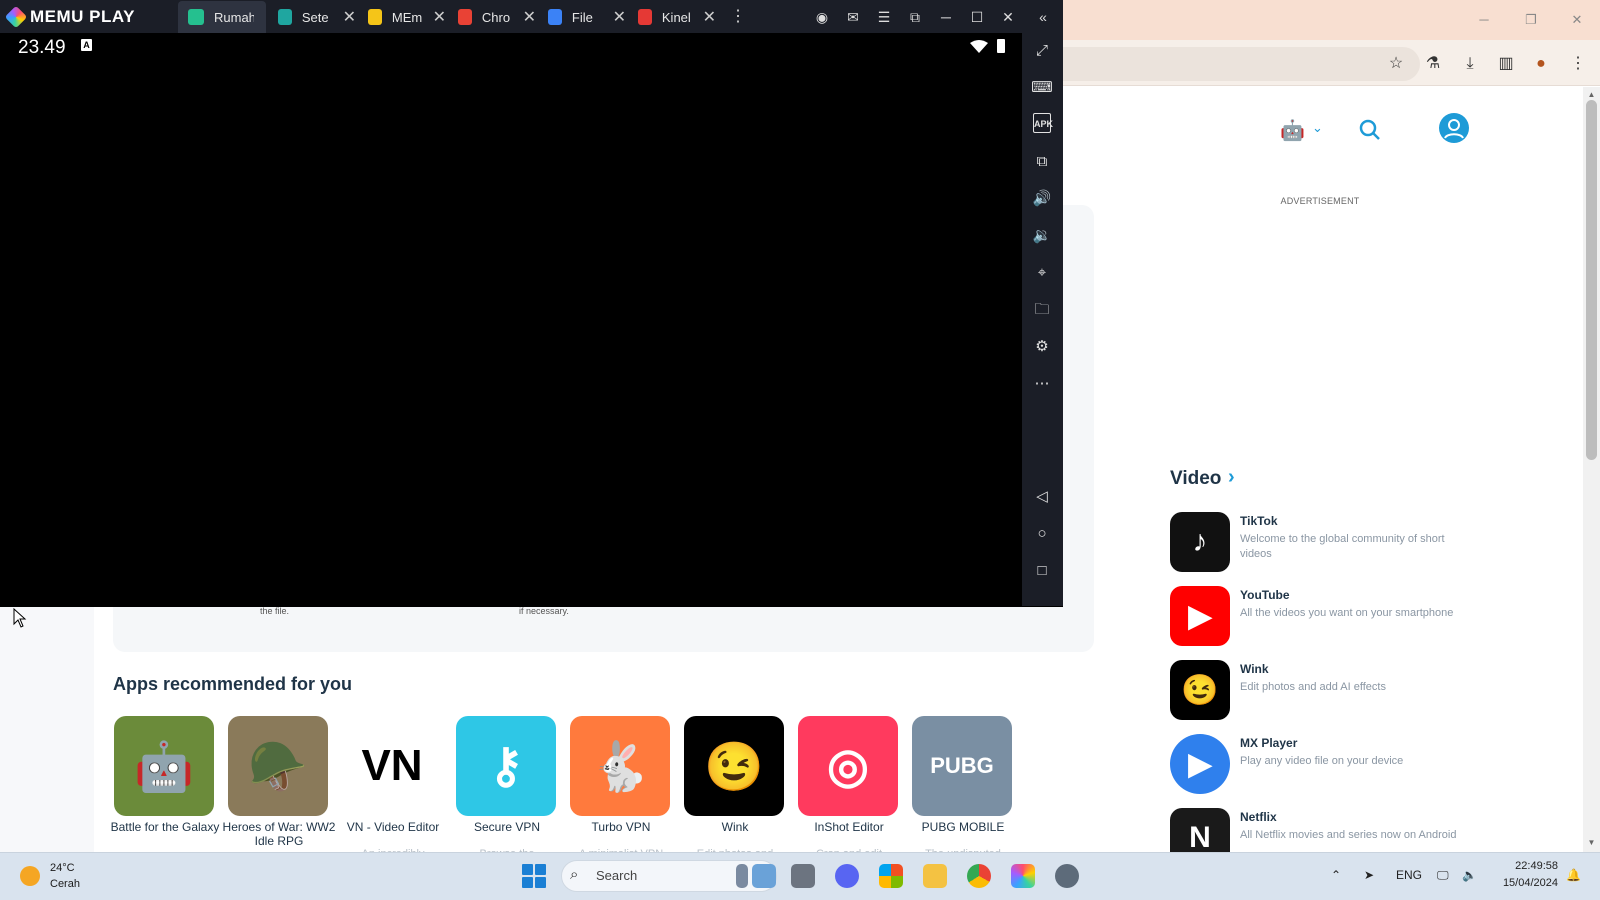 The image size is (1600, 900). I want to click on android-icon: 🤖, so click(1292, 130).